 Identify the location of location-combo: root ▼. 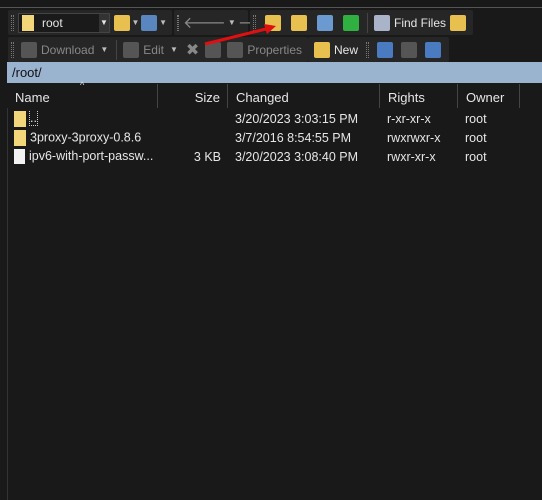
(63, 22).